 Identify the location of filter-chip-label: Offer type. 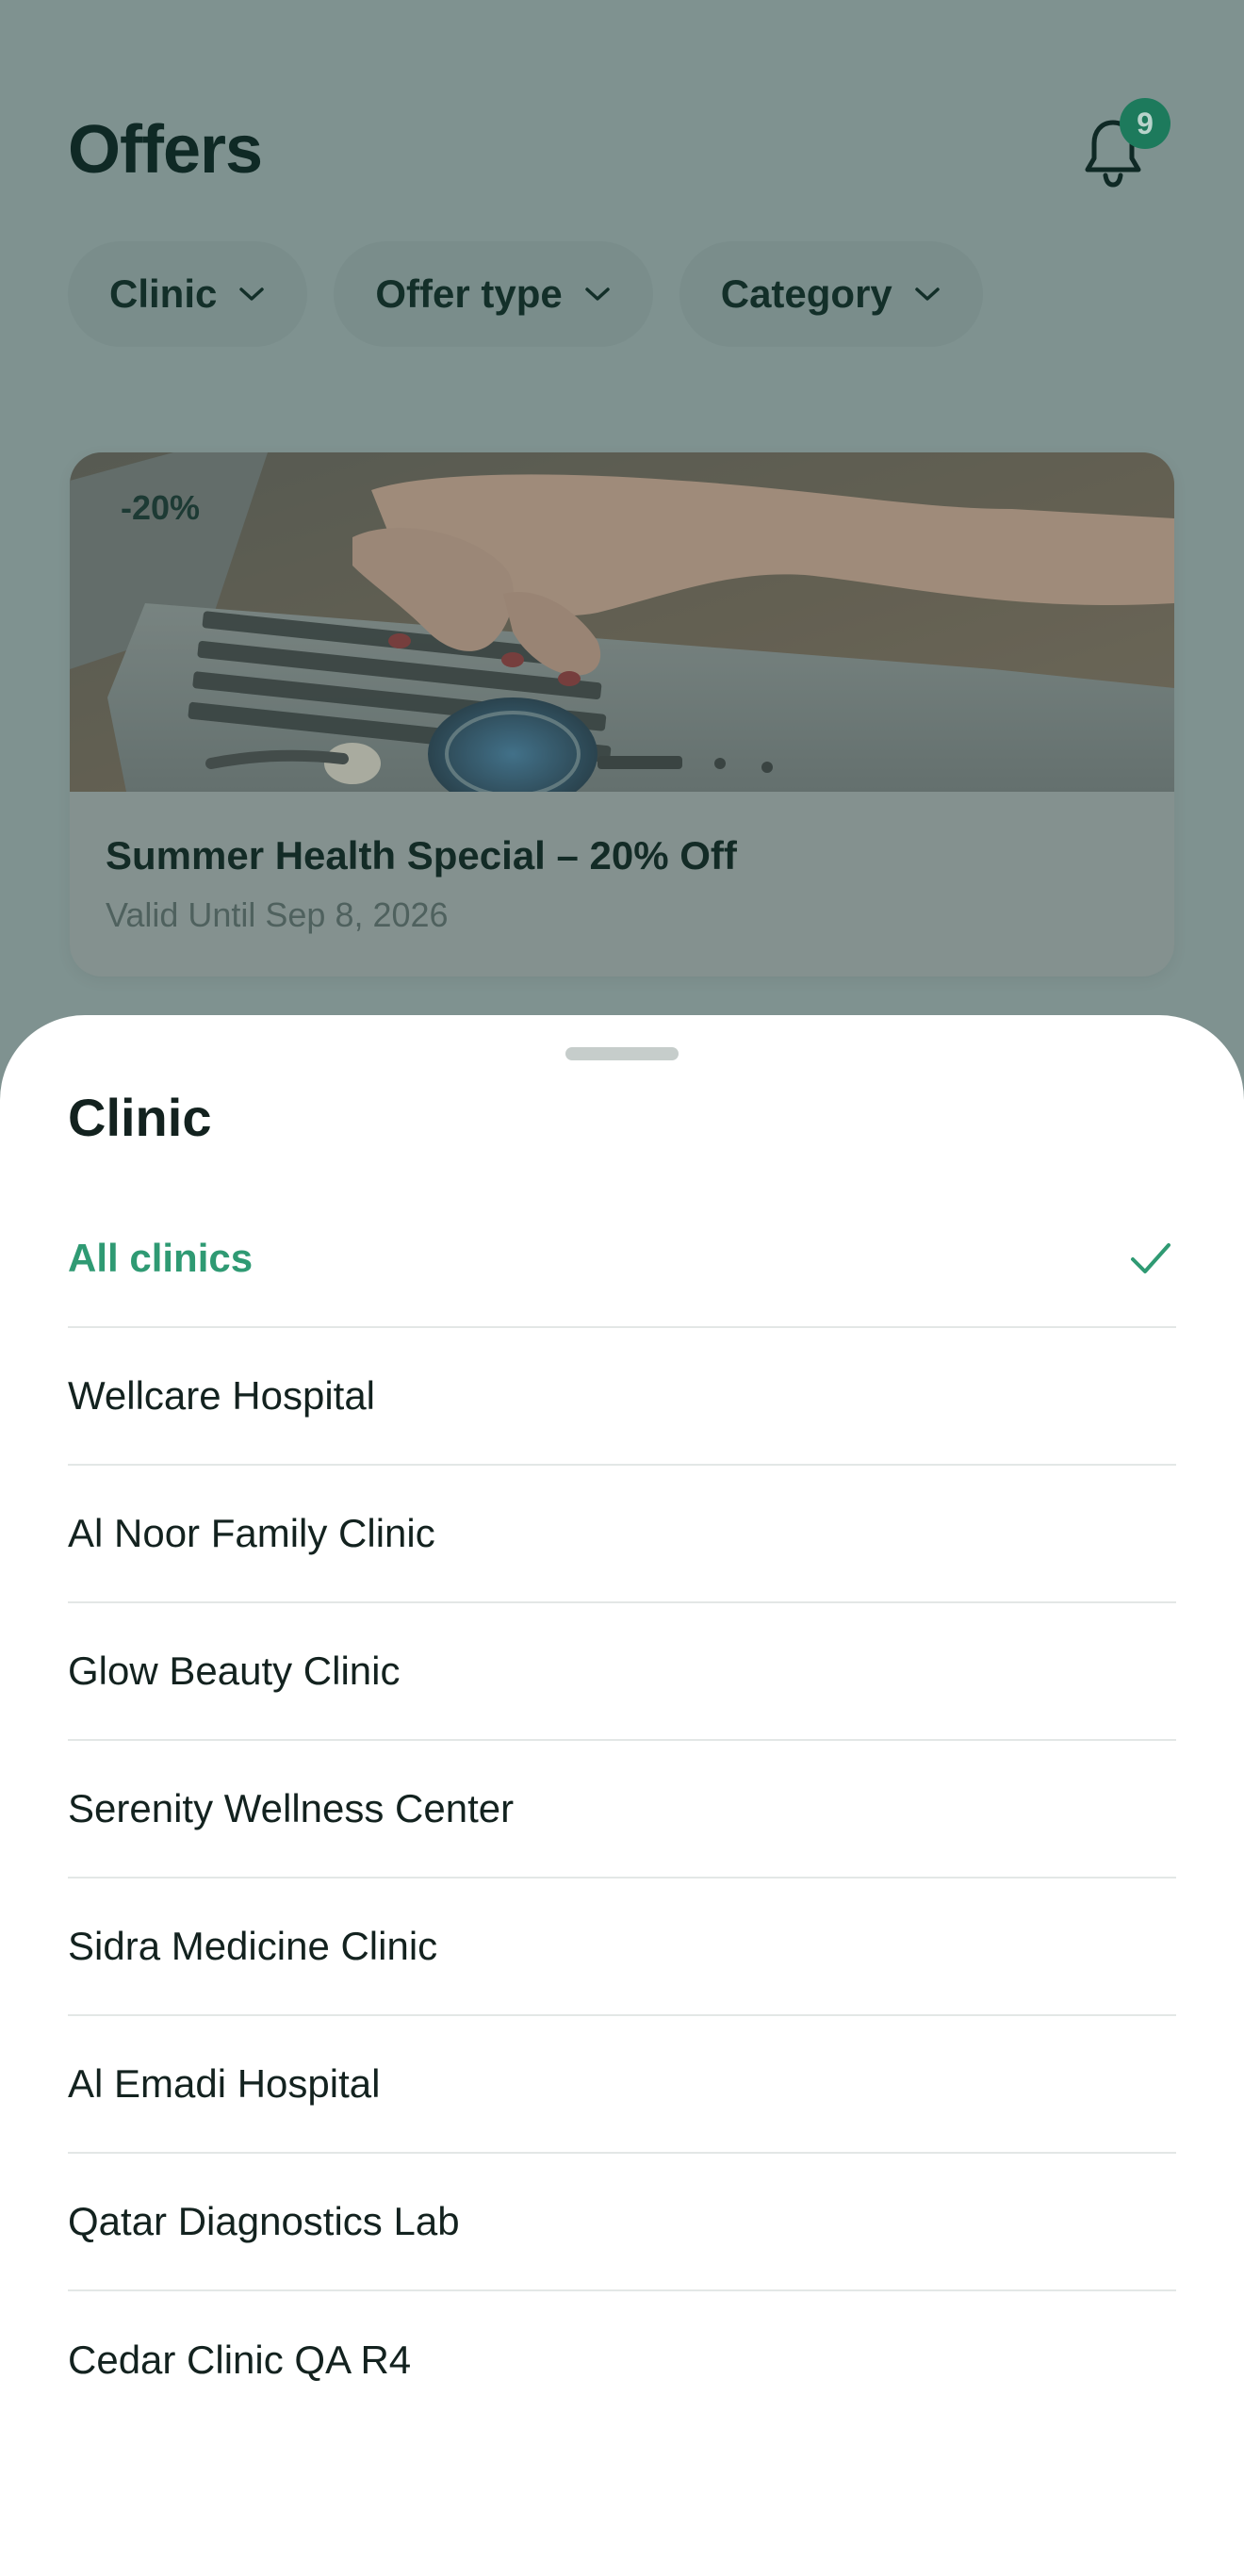
(469, 293).